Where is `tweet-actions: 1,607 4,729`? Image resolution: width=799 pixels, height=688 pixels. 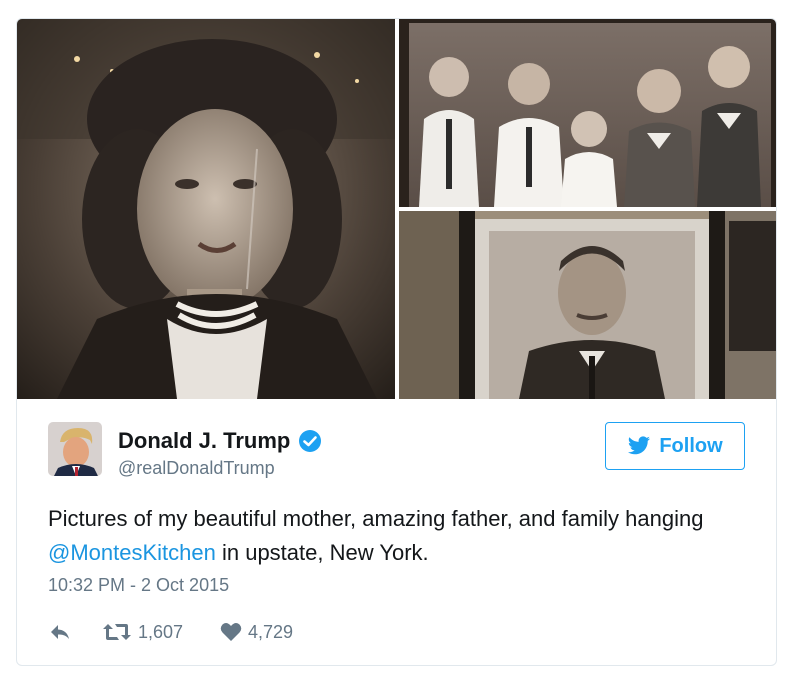 tweet-actions: 1,607 4,729 is located at coordinates (189, 632).